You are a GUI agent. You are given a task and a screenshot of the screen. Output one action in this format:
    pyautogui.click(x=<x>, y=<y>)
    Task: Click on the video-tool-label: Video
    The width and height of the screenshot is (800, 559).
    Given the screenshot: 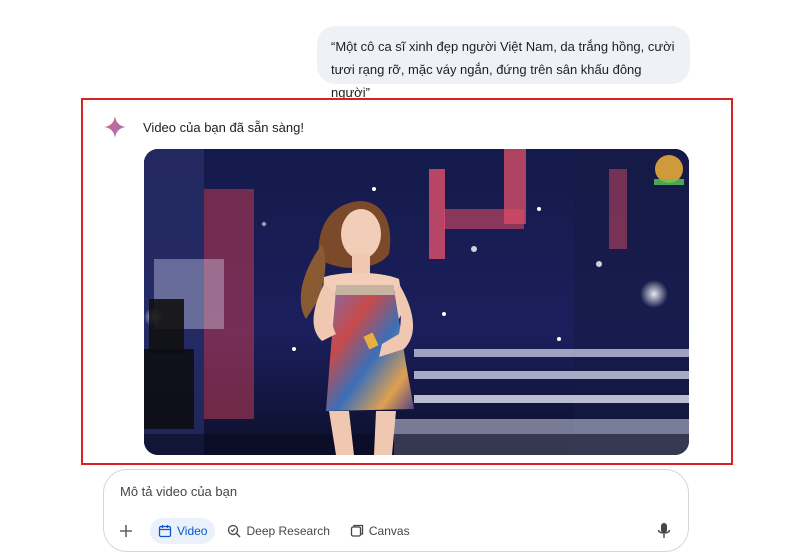 What is the action you would take?
    pyautogui.click(x=192, y=531)
    